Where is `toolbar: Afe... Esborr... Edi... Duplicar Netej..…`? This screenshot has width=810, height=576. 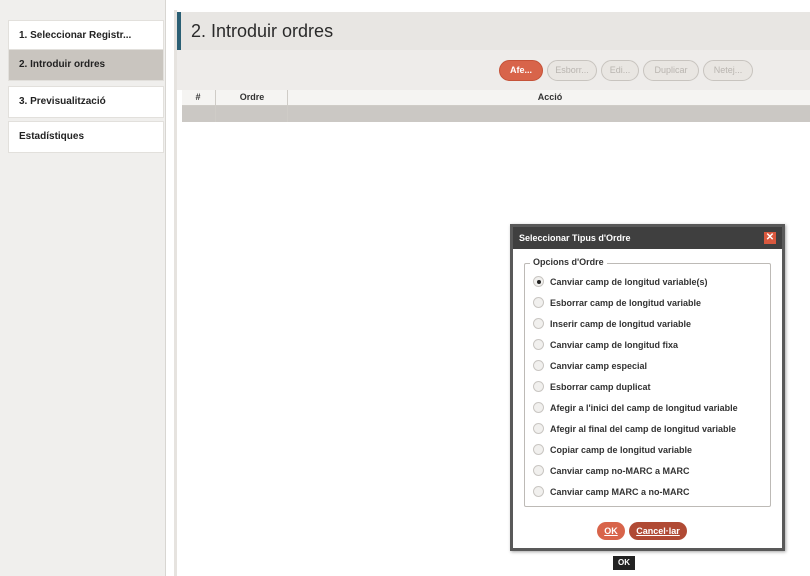 toolbar: Afe... Esborr... Edi... Duplicar Netej..… is located at coordinates (493, 70).